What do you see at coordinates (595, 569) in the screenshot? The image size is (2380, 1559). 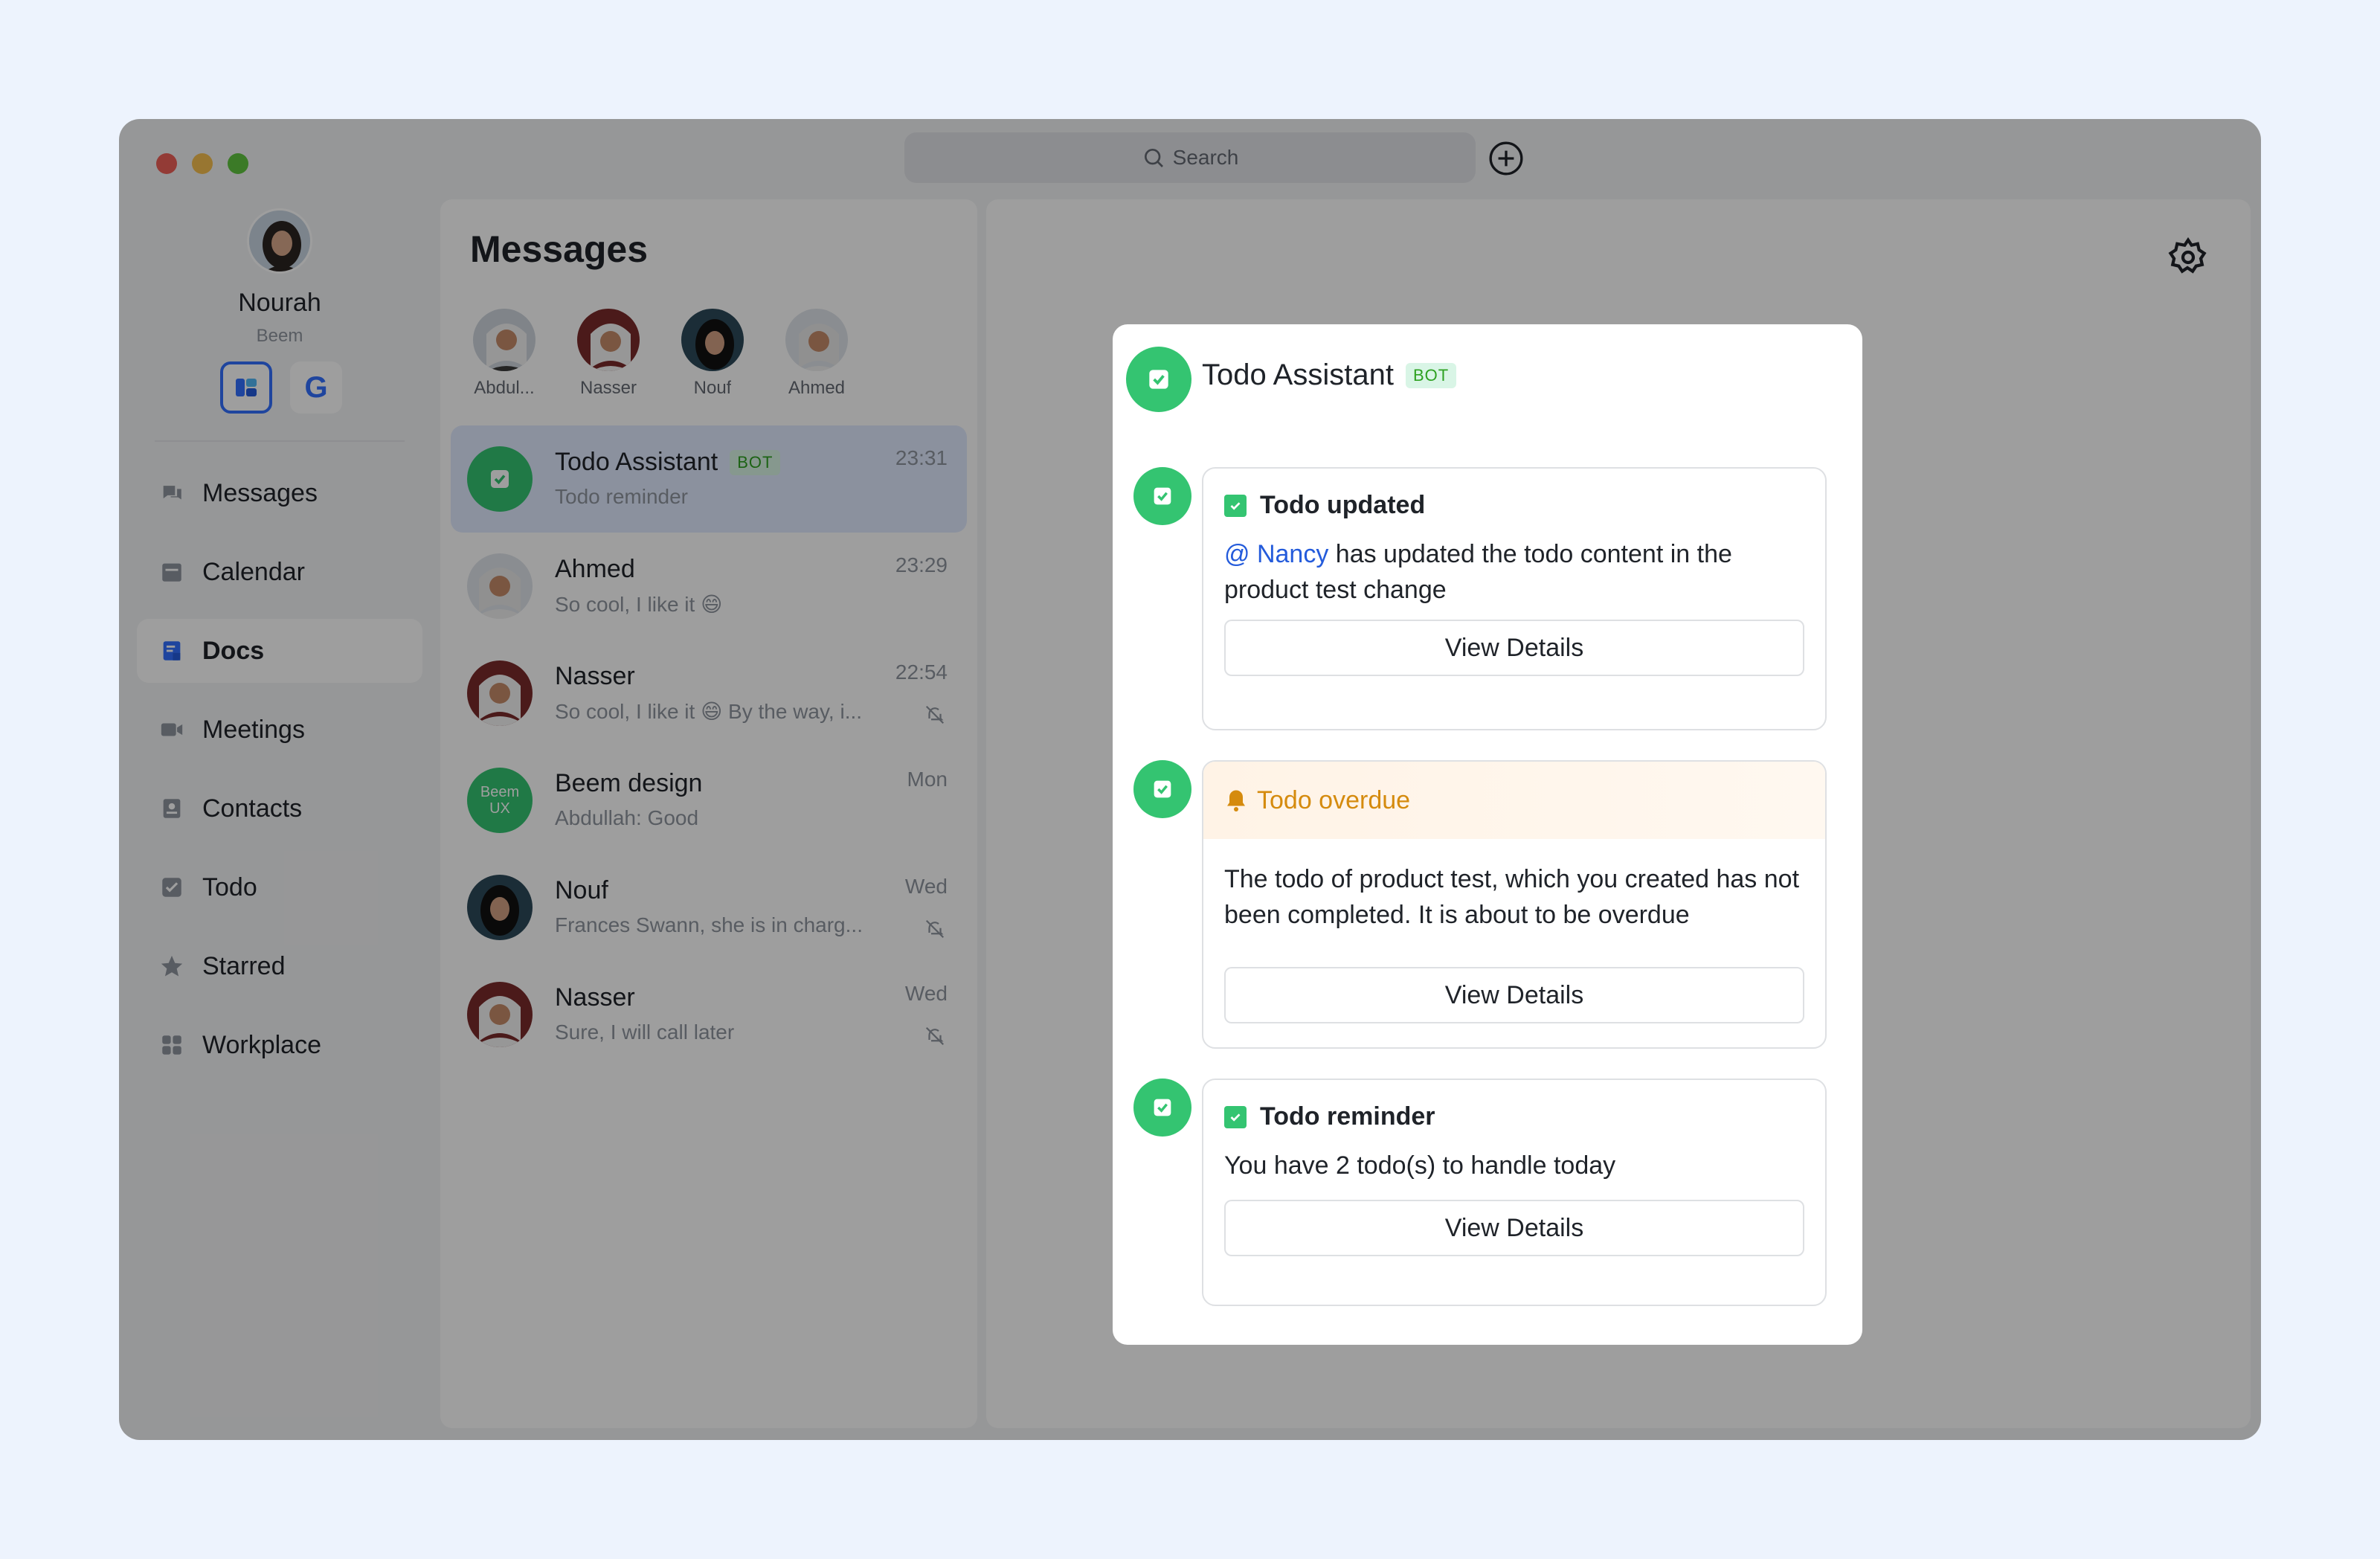 I see `chat-name-text: Ahmed` at bounding box center [595, 569].